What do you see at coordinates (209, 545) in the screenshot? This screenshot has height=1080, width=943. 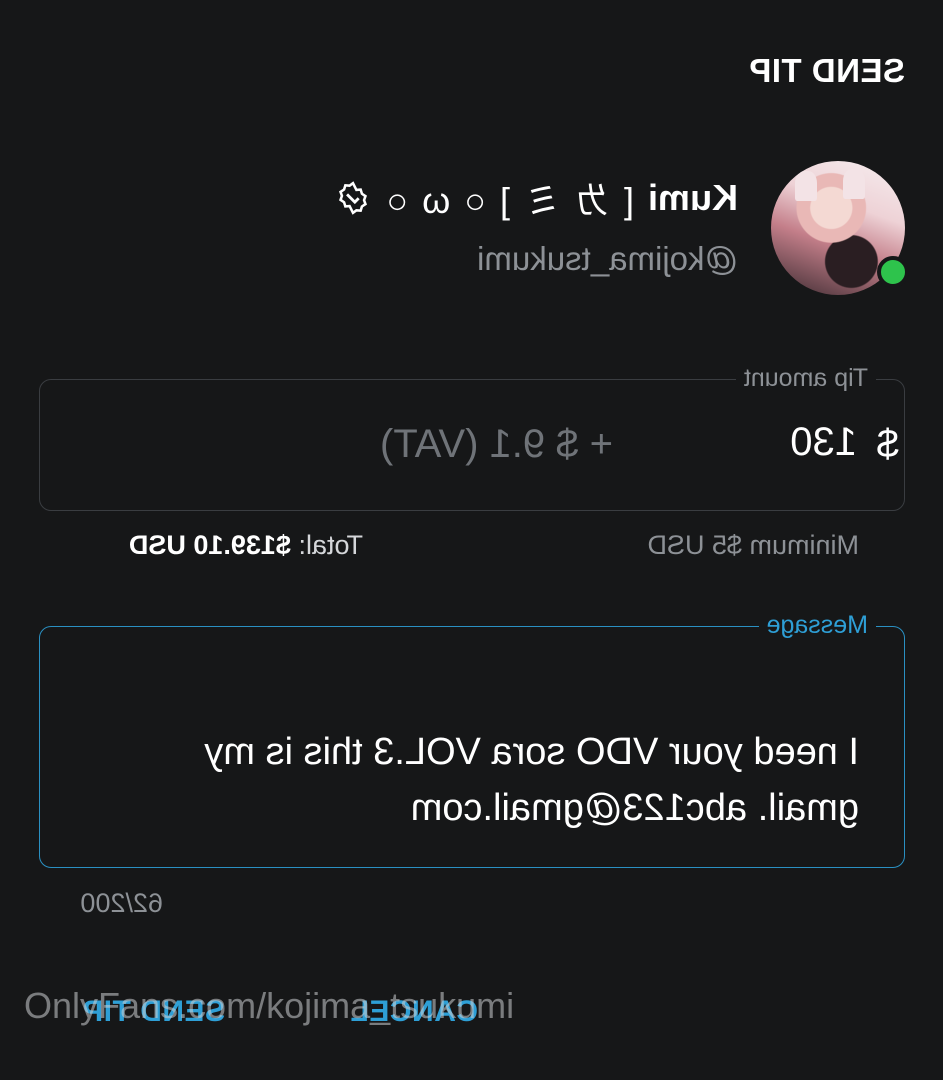 I see `total-value: $139.10 USD` at bounding box center [209, 545].